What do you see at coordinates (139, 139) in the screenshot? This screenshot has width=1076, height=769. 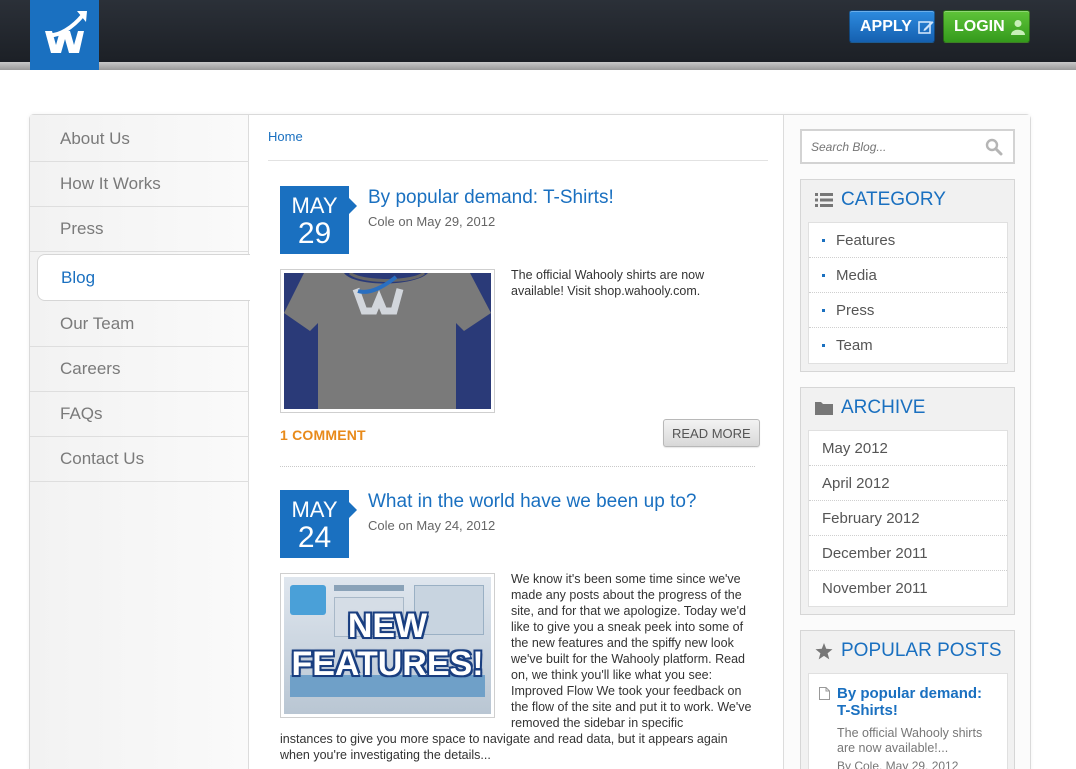 I see `sidebar-item-about-us: About Us` at bounding box center [139, 139].